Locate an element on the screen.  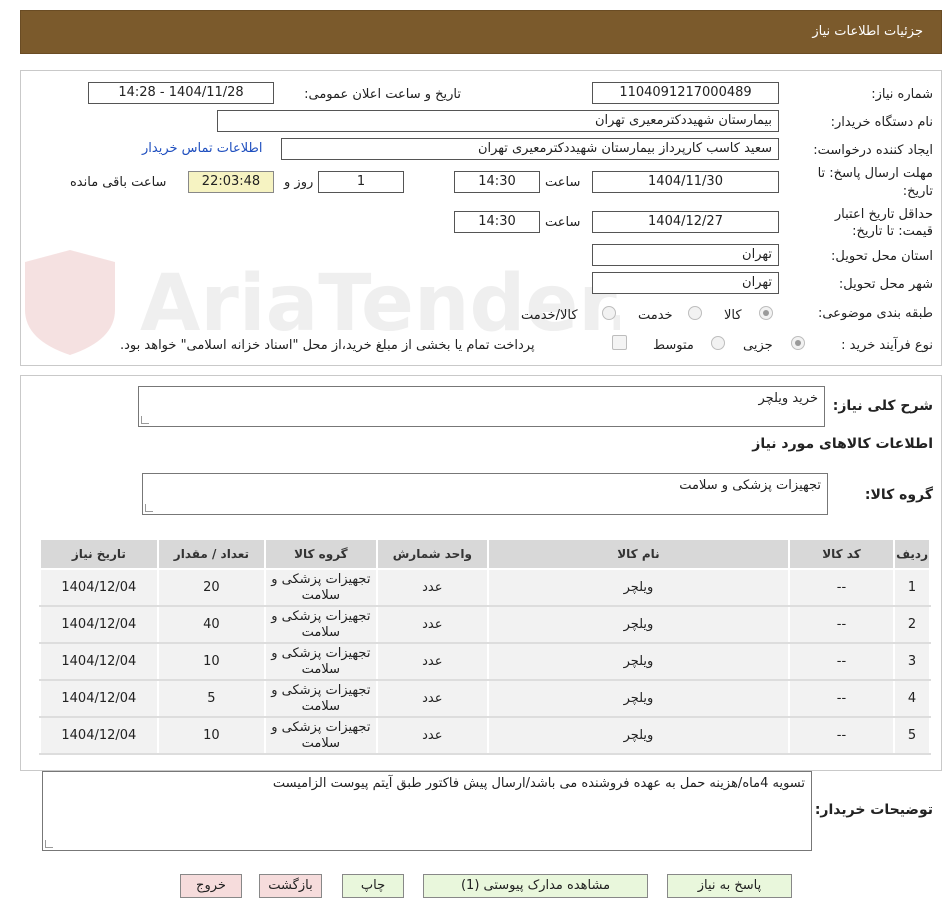
category-radio-goods-service is located at coordinates (609, 313).